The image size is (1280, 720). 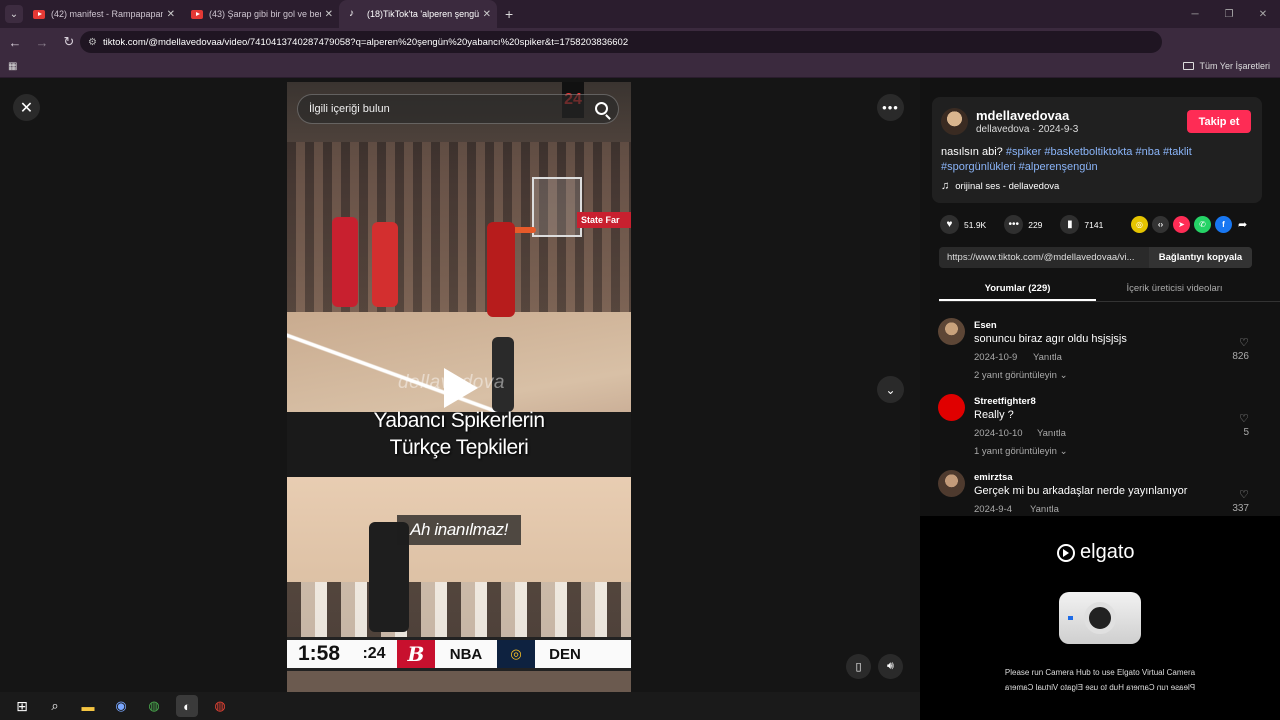 What do you see at coordinates (1219, 121) in the screenshot?
I see `follow-button: Takip et` at bounding box center [1219, 121].